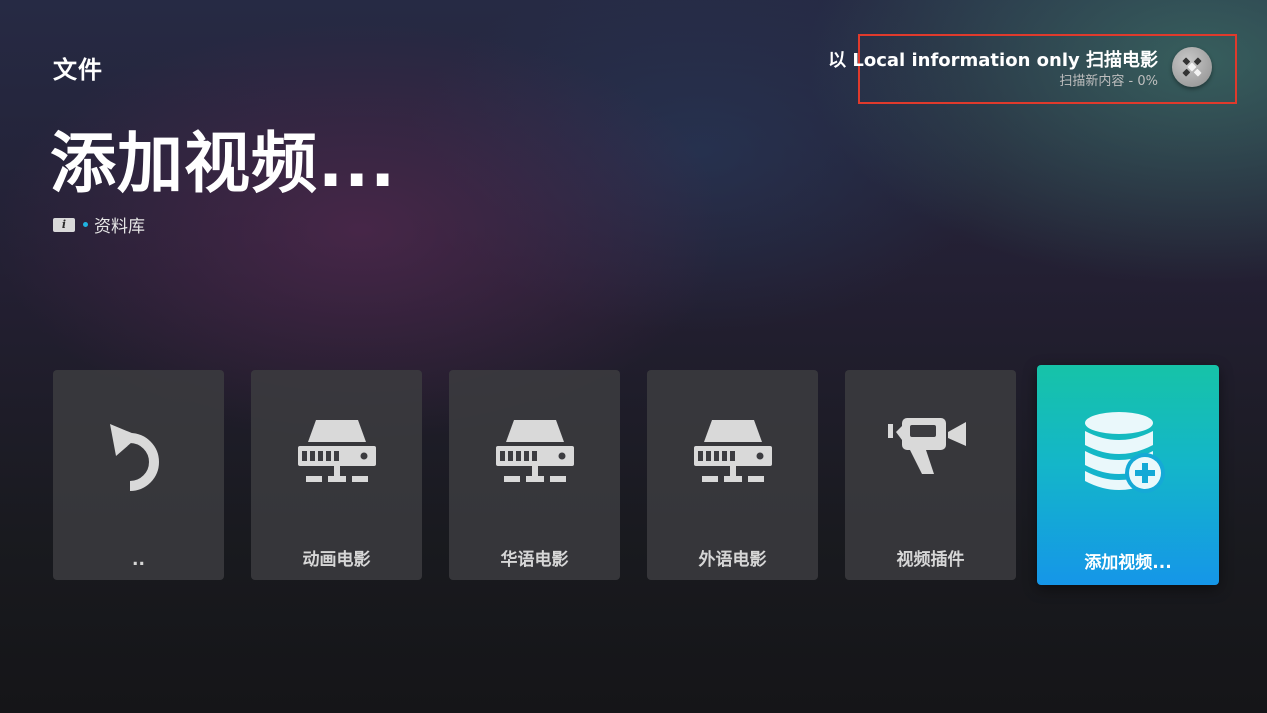 This screenshot has width=1267, height=713. I want to click on tile-label: 动画电影, so click(336, 560).